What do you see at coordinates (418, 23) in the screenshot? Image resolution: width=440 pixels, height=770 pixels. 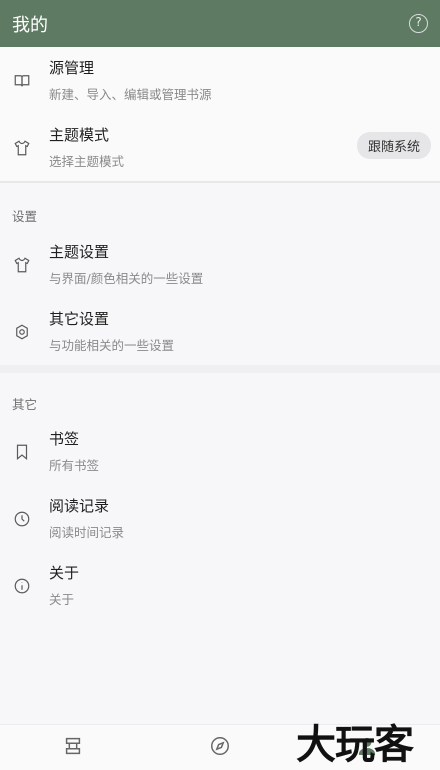 I see `help-icon: ?` at bounding box center [418, 23].